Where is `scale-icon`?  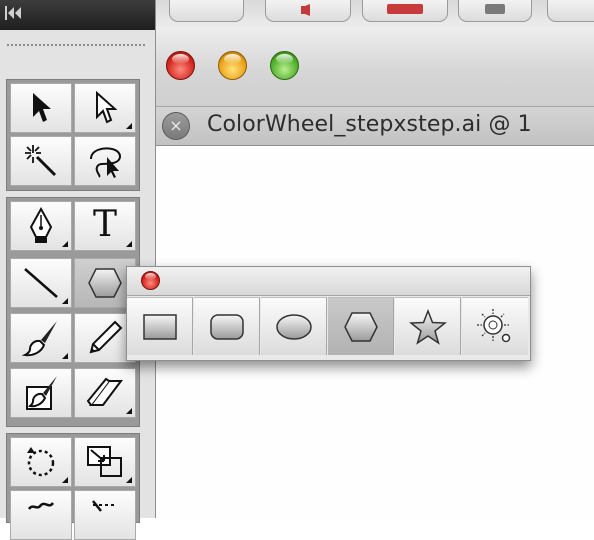 scale-icon is located at coordinates (104, 461).